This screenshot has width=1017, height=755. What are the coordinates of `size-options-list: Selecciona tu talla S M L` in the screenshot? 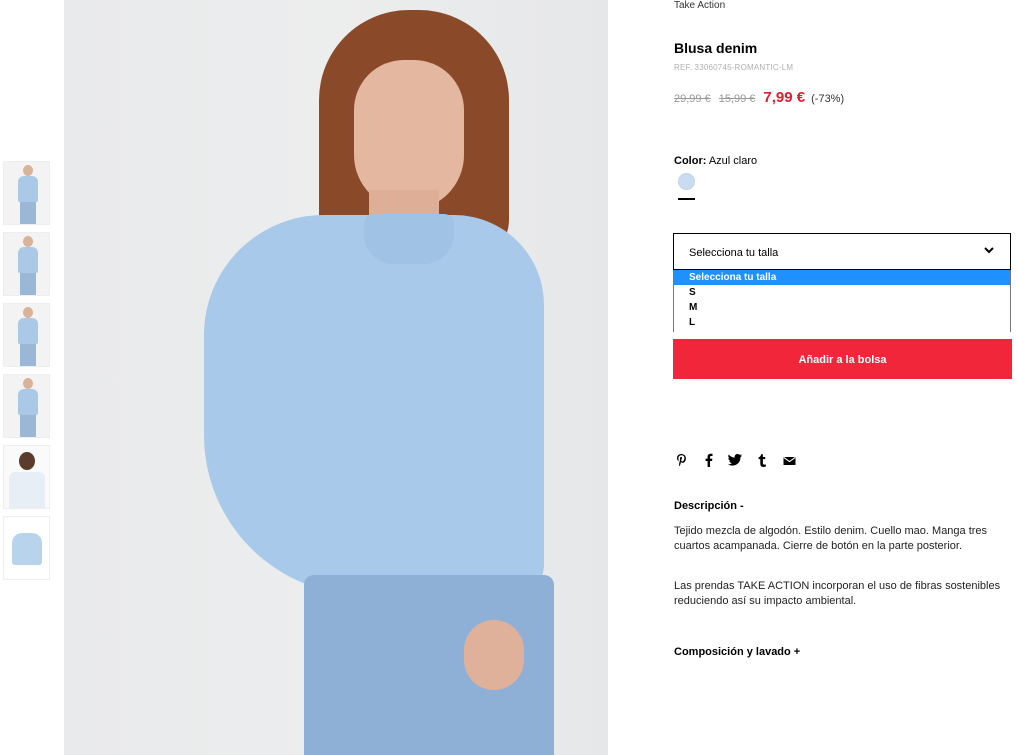 It's located at (842, 301).